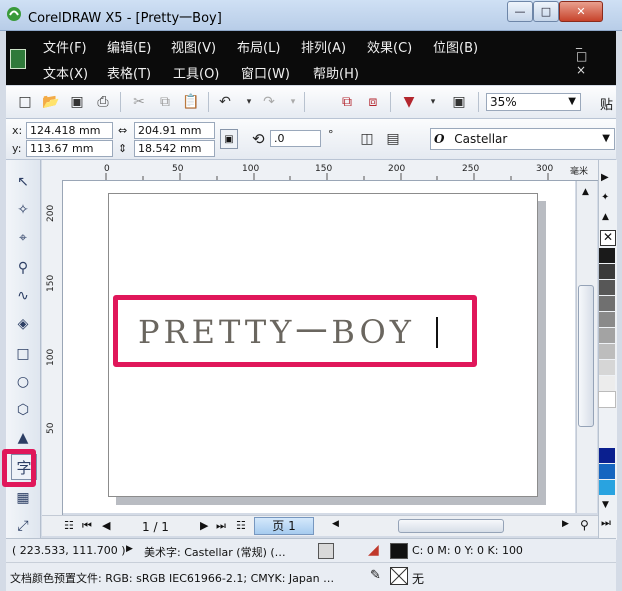 The image size is (622, 591). What do you see at coordinates (77, 102) in the screenshot?
I see `save-icon: ▣` at bounding box center [77, 102].